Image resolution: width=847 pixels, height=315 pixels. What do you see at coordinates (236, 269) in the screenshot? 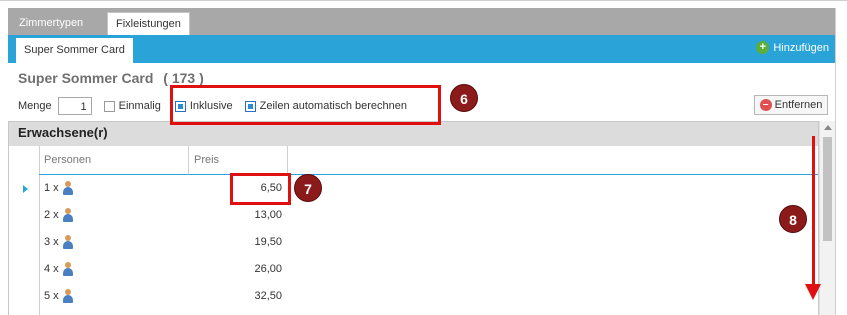
I see `price-cell: 26,00` at bounding box center [236, 269].